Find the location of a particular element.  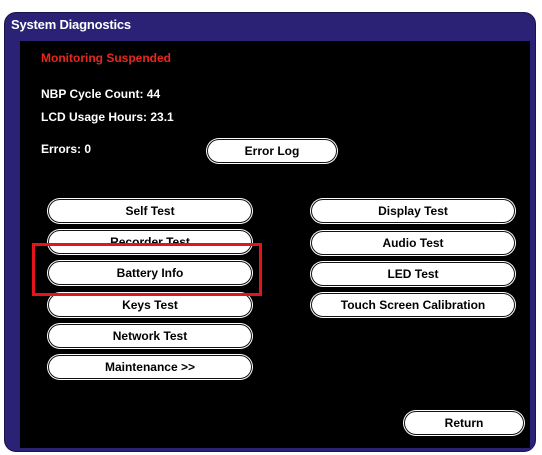

return-button: Return is located at coordinates (464, 423).